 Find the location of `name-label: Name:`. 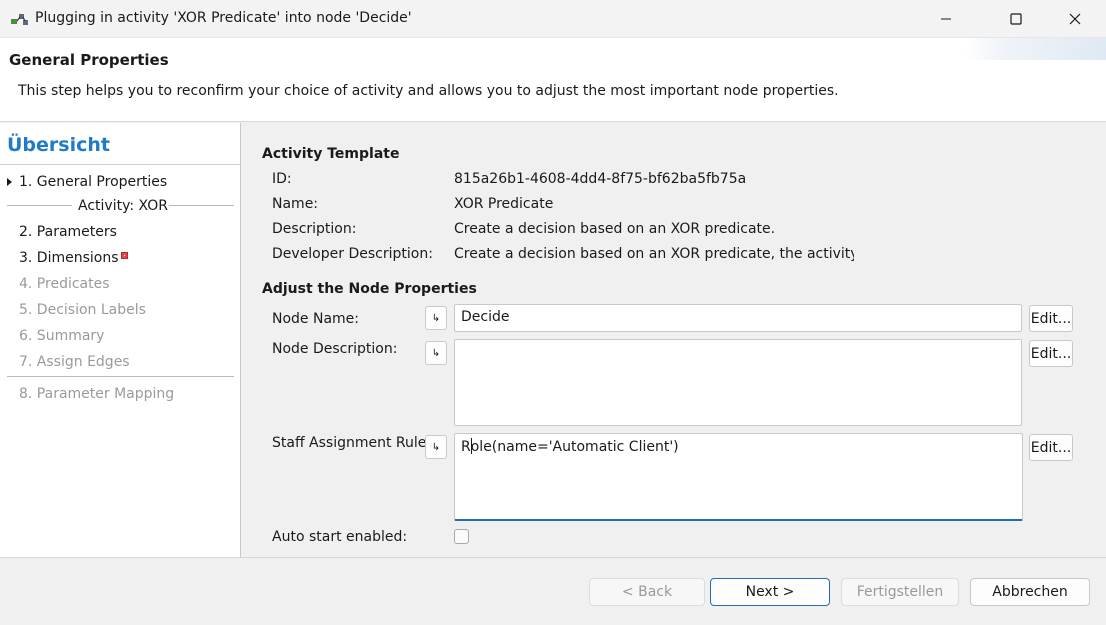

name-label: Name: is located at coordinates (295, 204).